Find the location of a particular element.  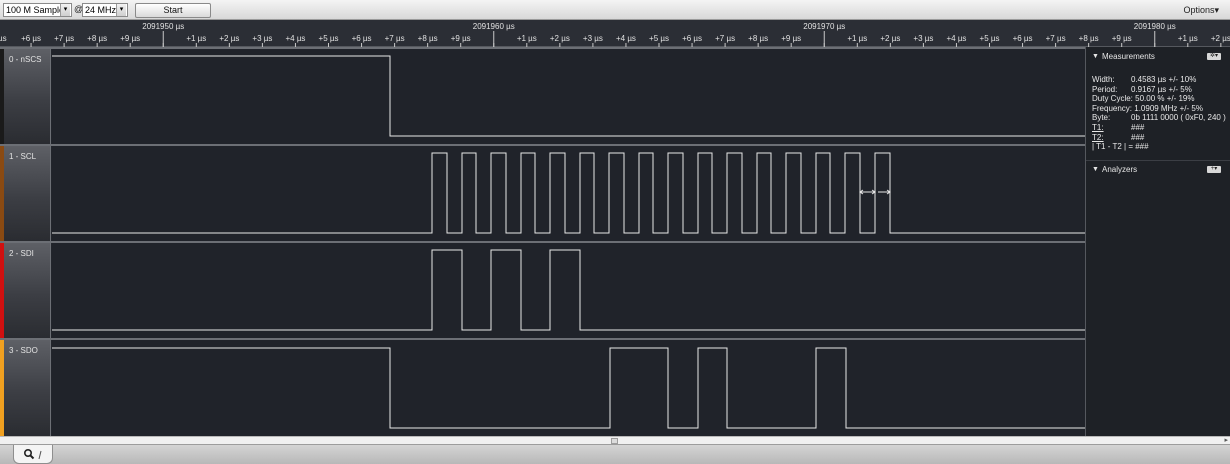

channel-name: 3 - SDO is located at coordinates (23, 350).